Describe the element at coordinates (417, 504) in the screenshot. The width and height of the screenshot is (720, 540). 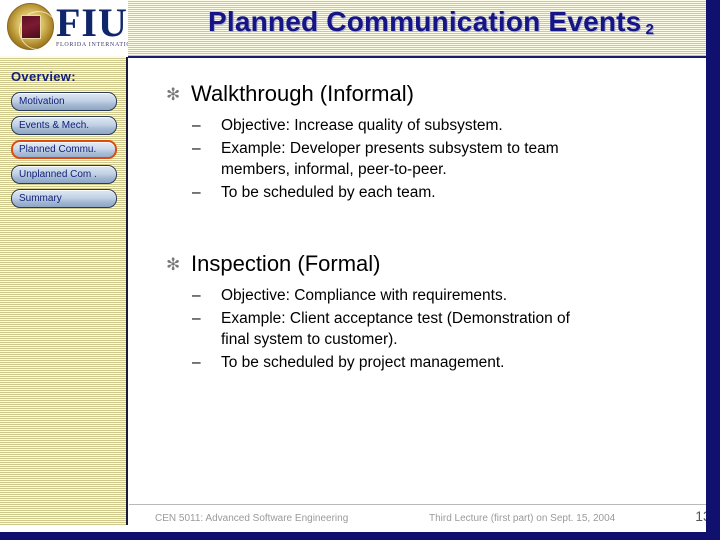
I see `footer-rule` at that location.